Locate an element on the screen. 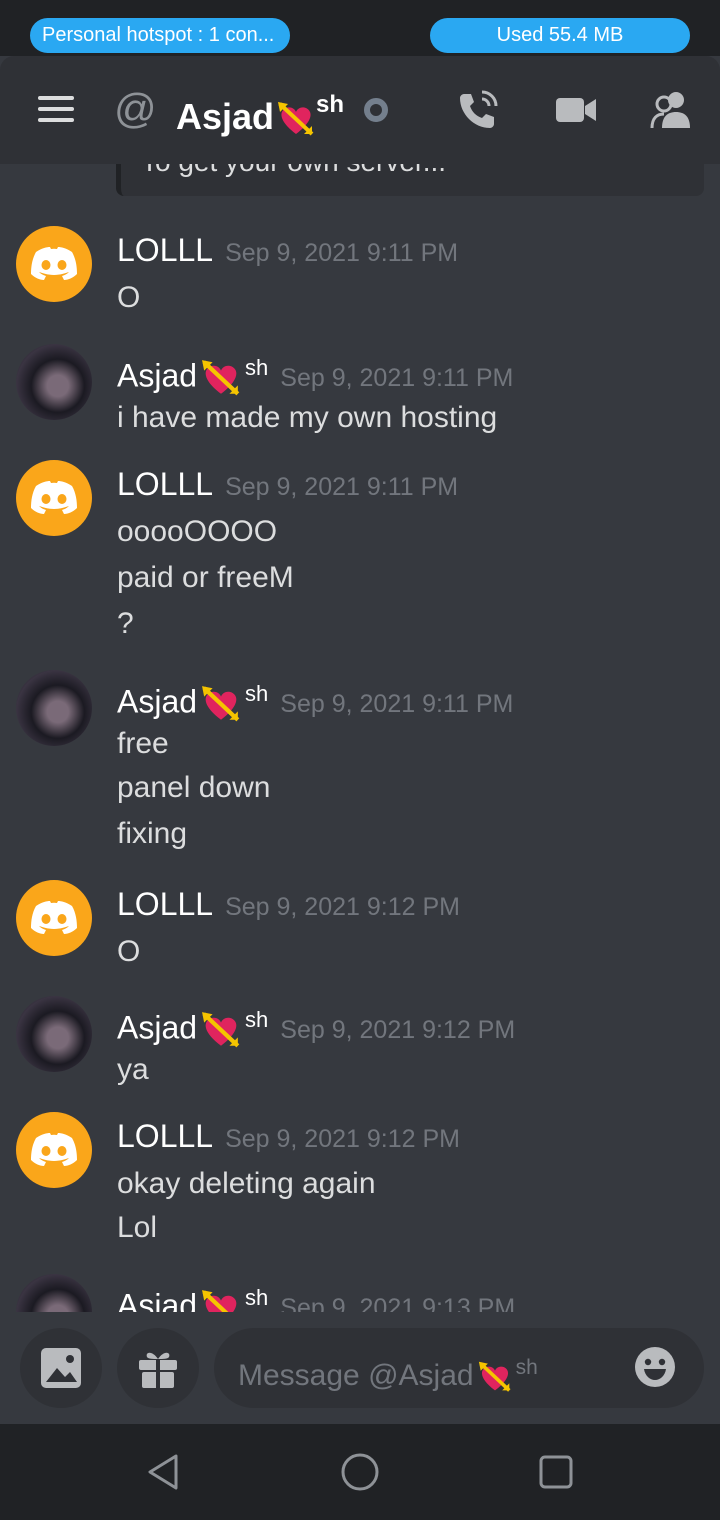 This screenshot has height=1520, width=720. emoji-icon is located at coordinates (655, 1367).